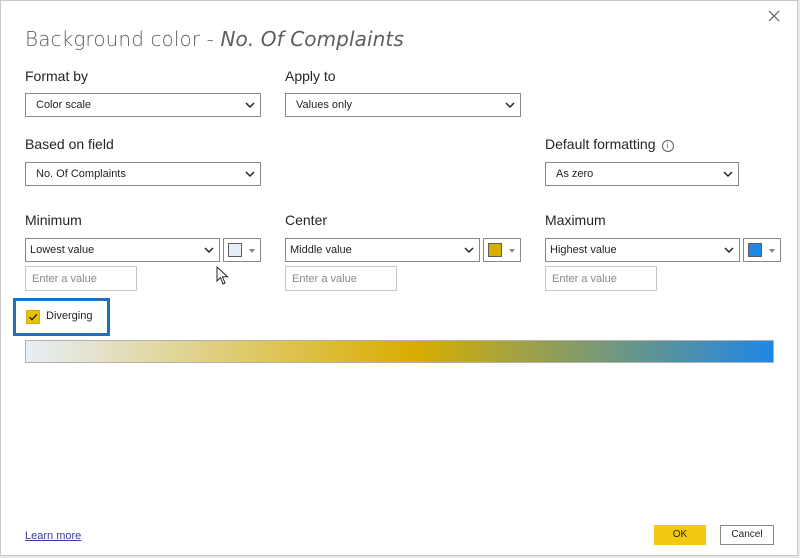 This screenshot has height=558, width=800. Describe the element at coordinates (64, 105) in the screenshot. I see `format-by-value: Color scale` at that location.